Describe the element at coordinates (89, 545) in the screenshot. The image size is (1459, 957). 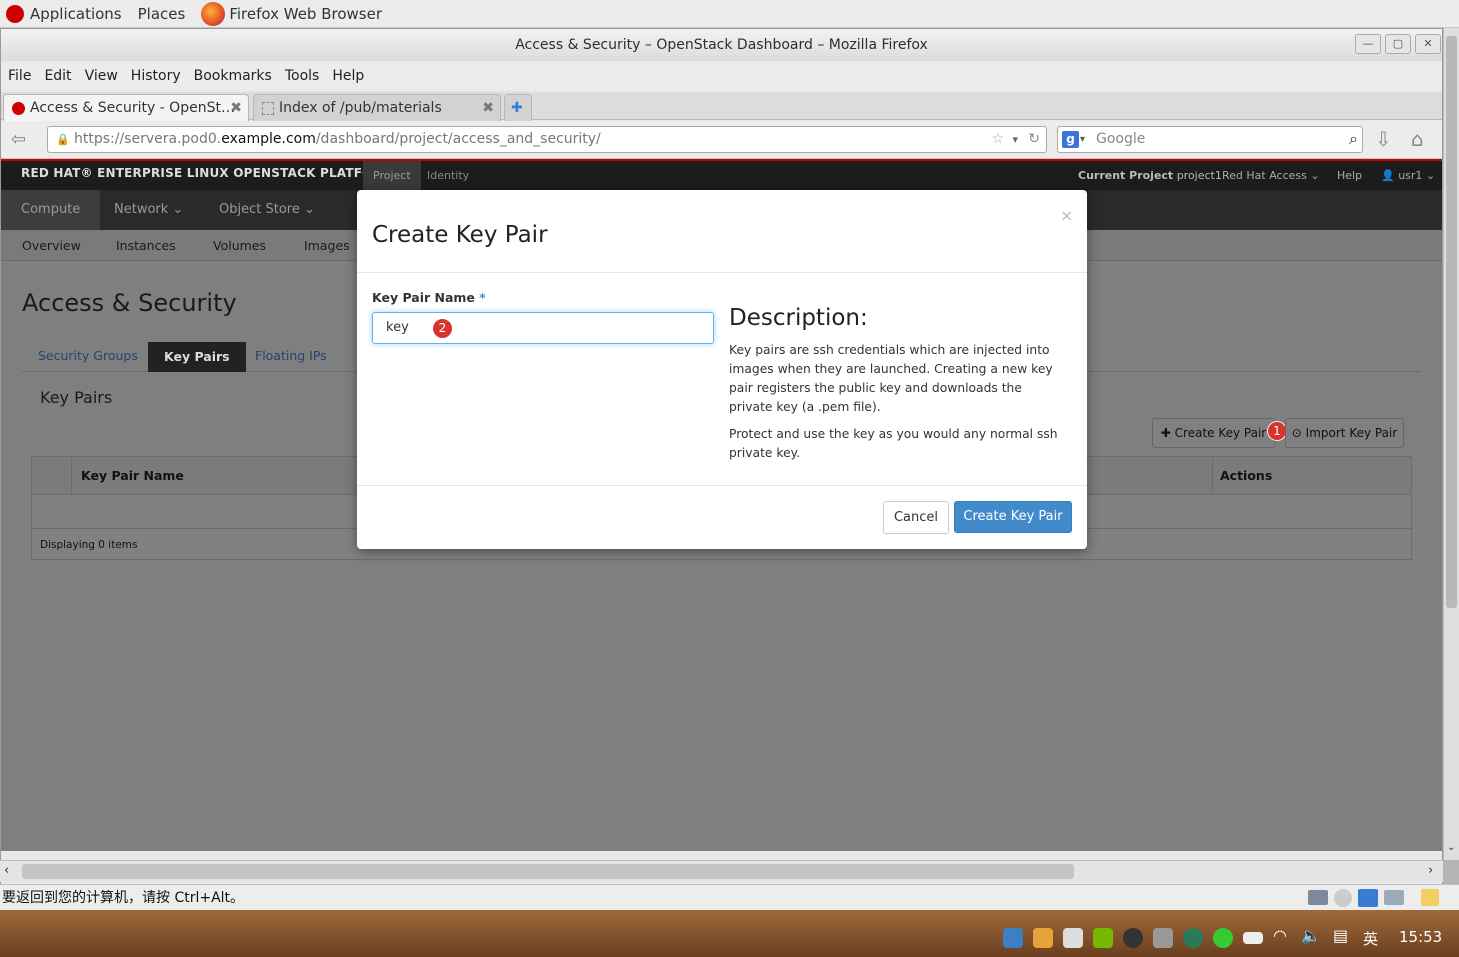
I see `table-footer: Displaying 0 items` at that location.